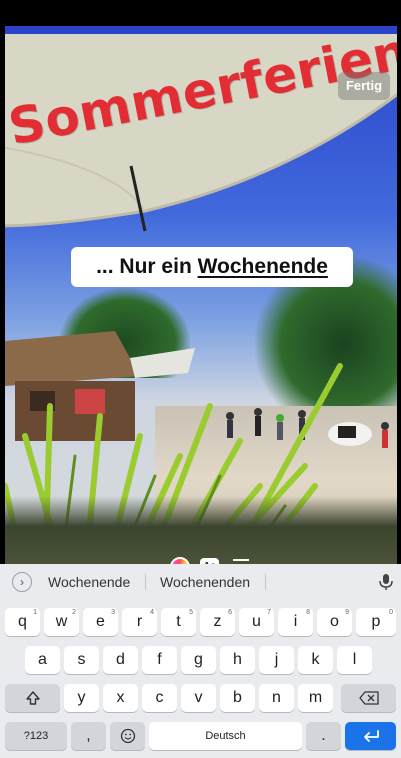  I want to click on key-label: e, so click(100, 621).